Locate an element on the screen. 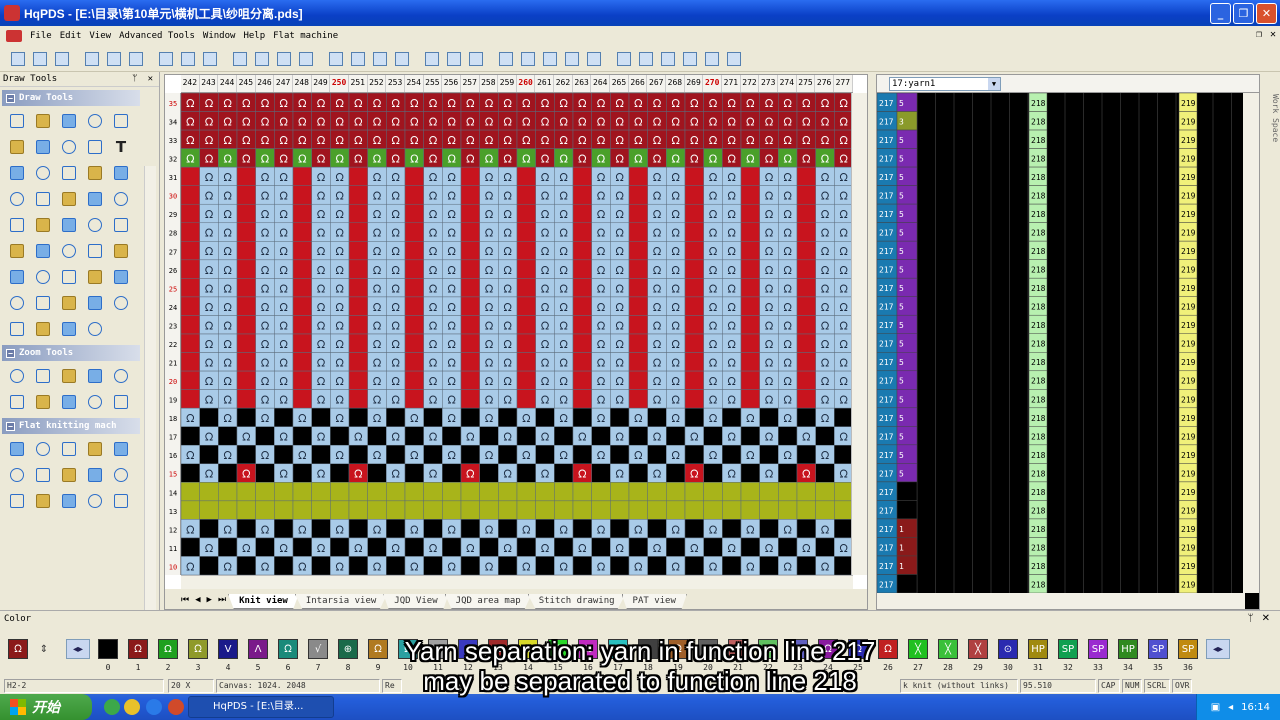  color-swatch: ⊕ is located at coordinates (348, 649).